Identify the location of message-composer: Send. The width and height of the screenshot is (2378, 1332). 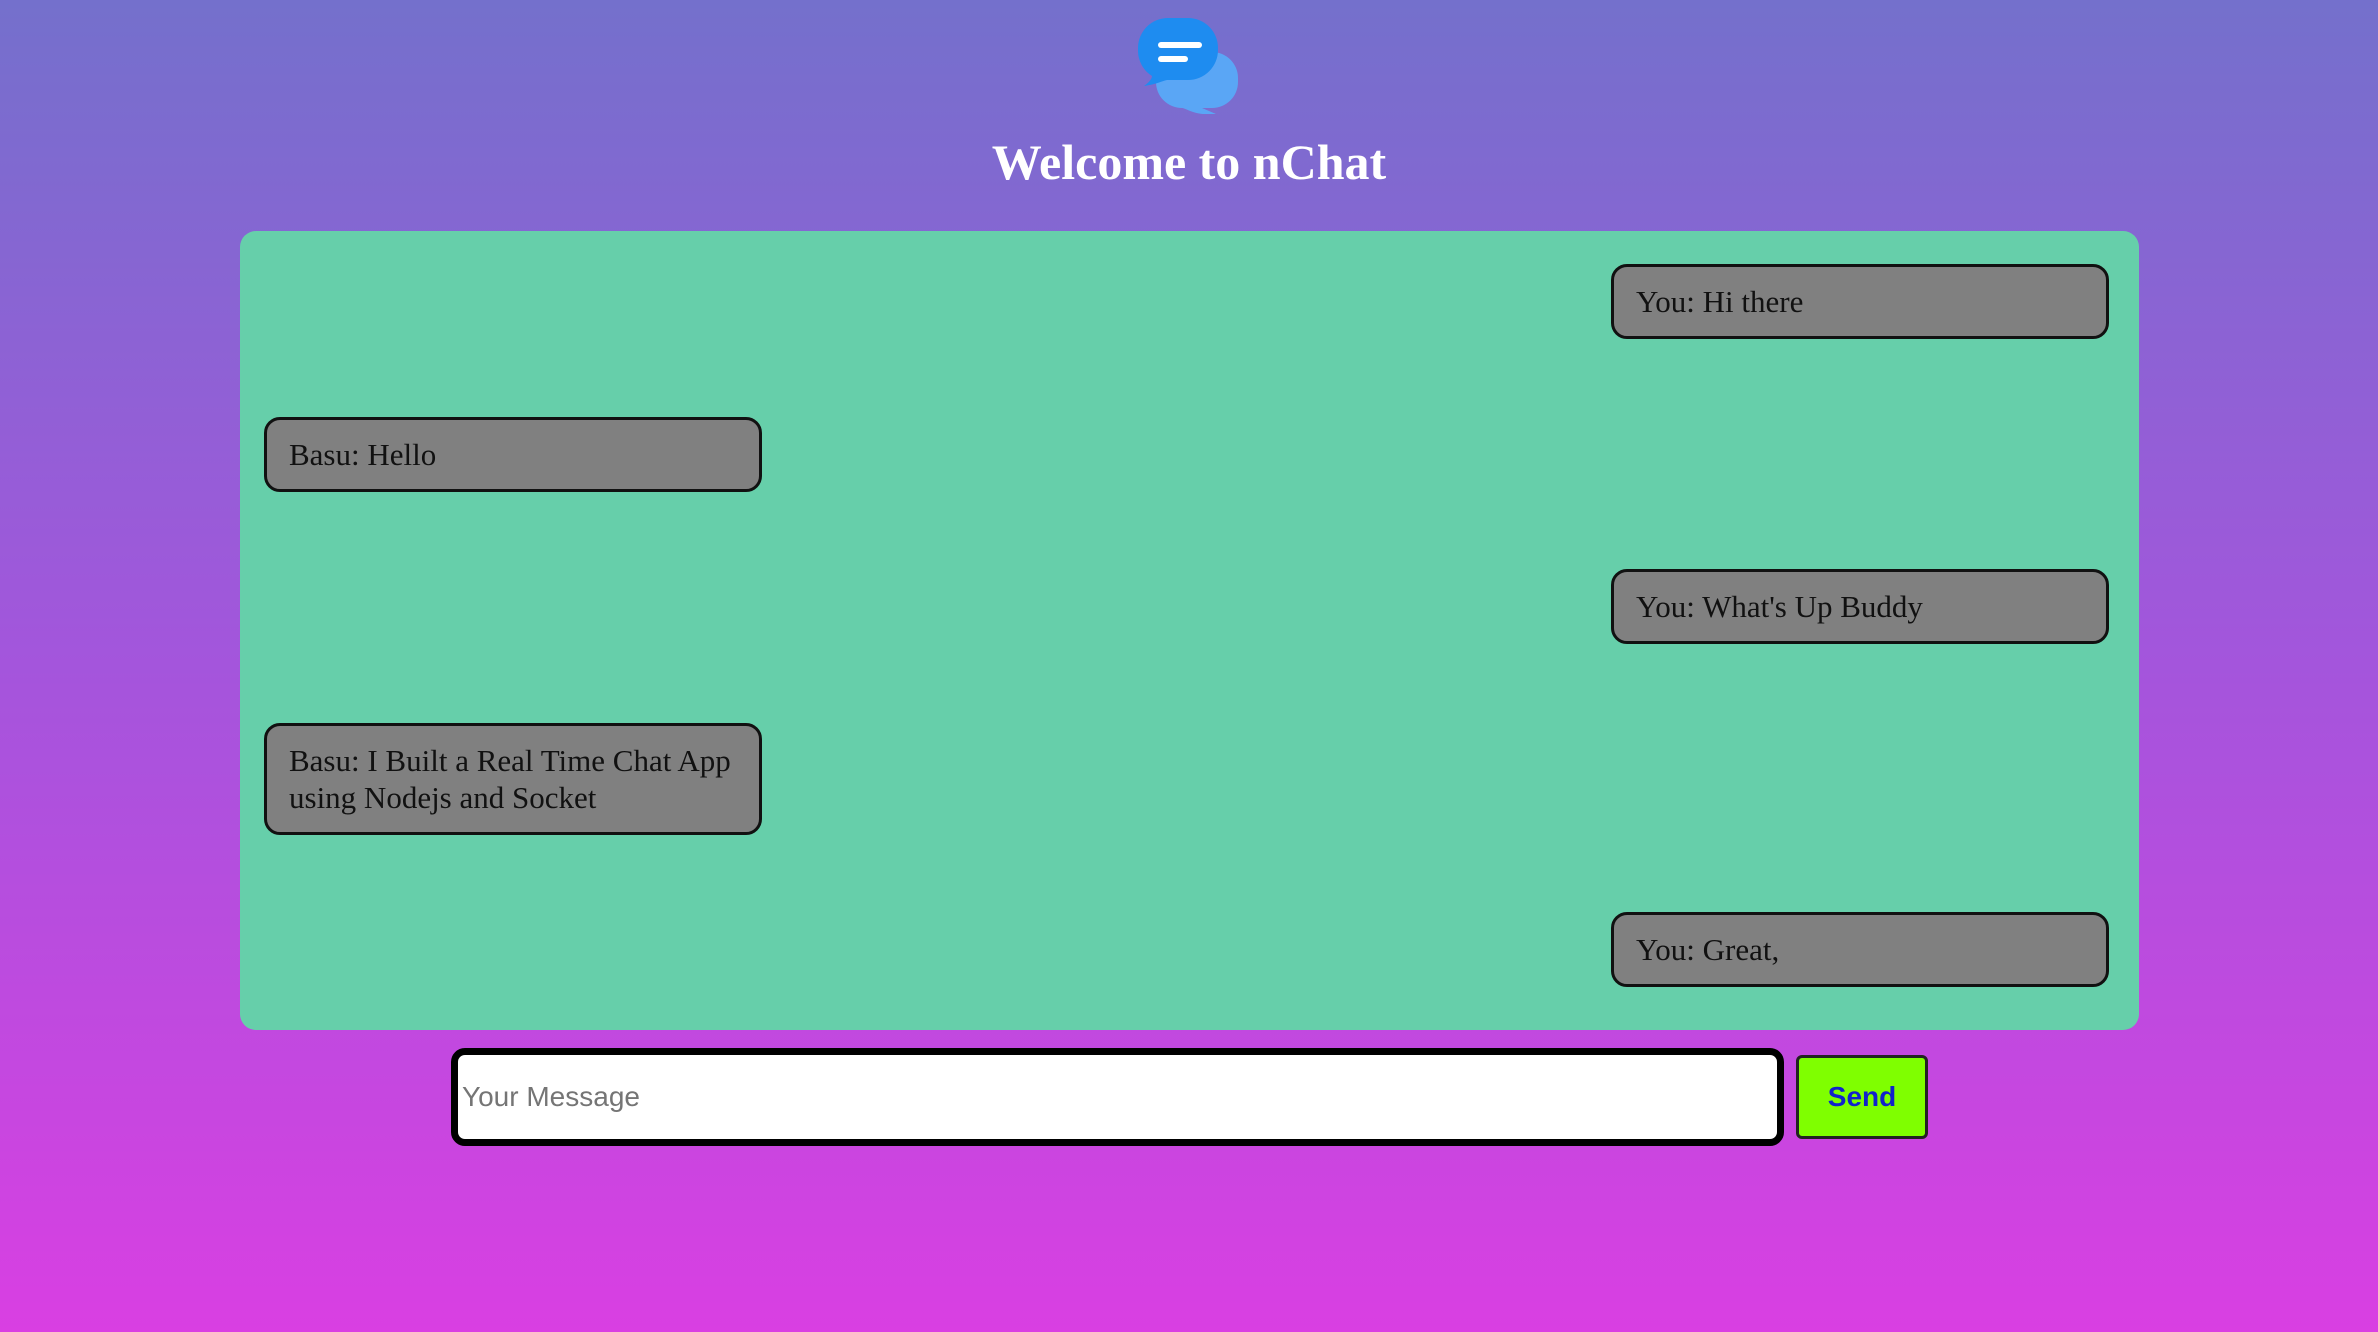
(1189, 1097).